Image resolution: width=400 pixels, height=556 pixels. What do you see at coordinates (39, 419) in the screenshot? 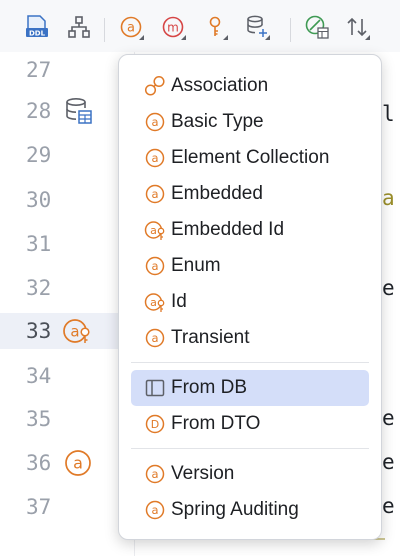
I see `line-number: 35` at bounding box center [39, 419].